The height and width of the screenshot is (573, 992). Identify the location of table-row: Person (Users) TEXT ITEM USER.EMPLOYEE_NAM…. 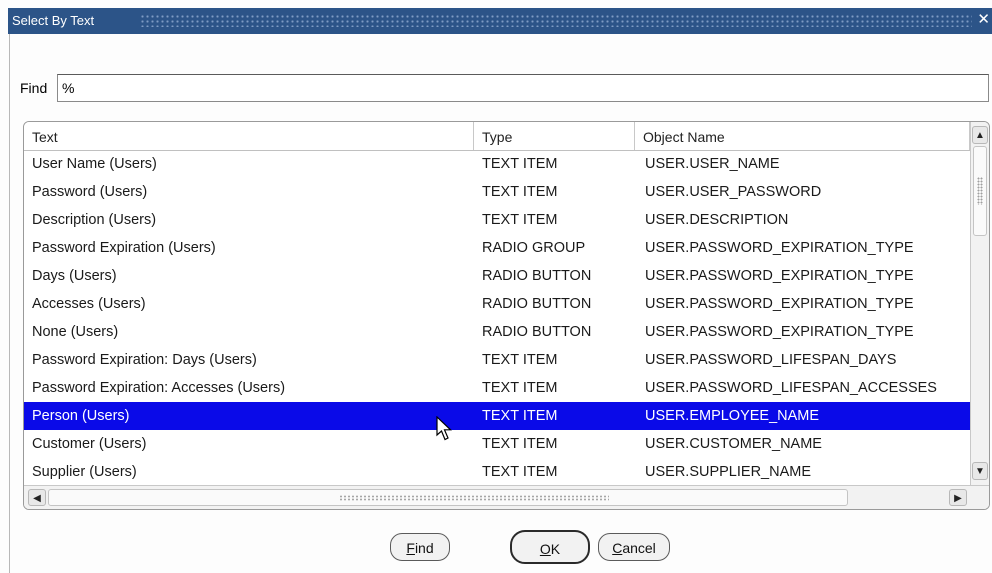
(497, 416).